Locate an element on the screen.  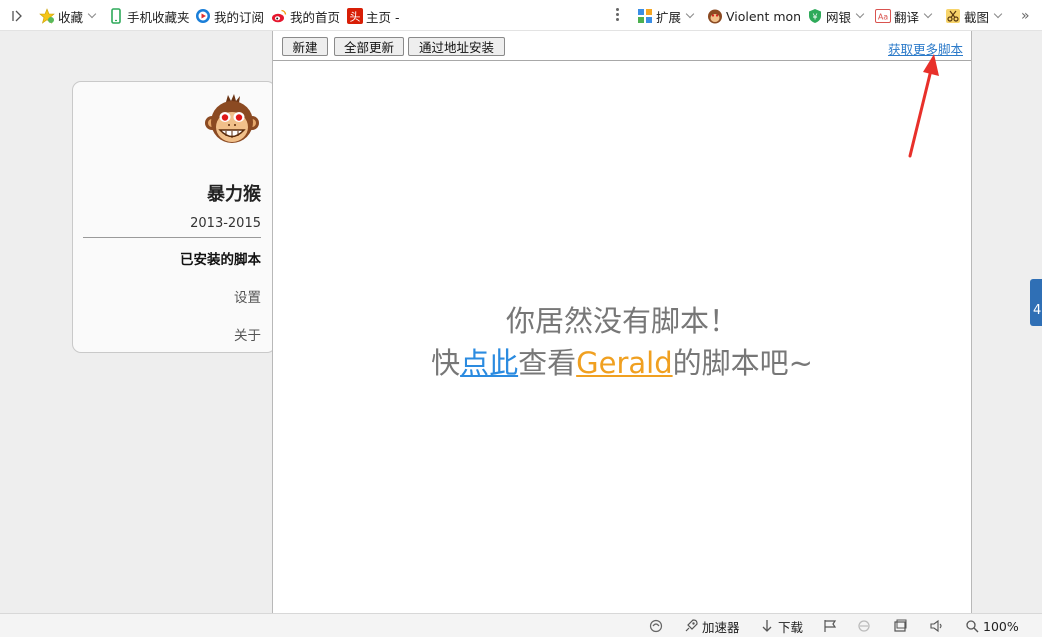
screenshot-label: 截图 is located at coordinates (977, 17).